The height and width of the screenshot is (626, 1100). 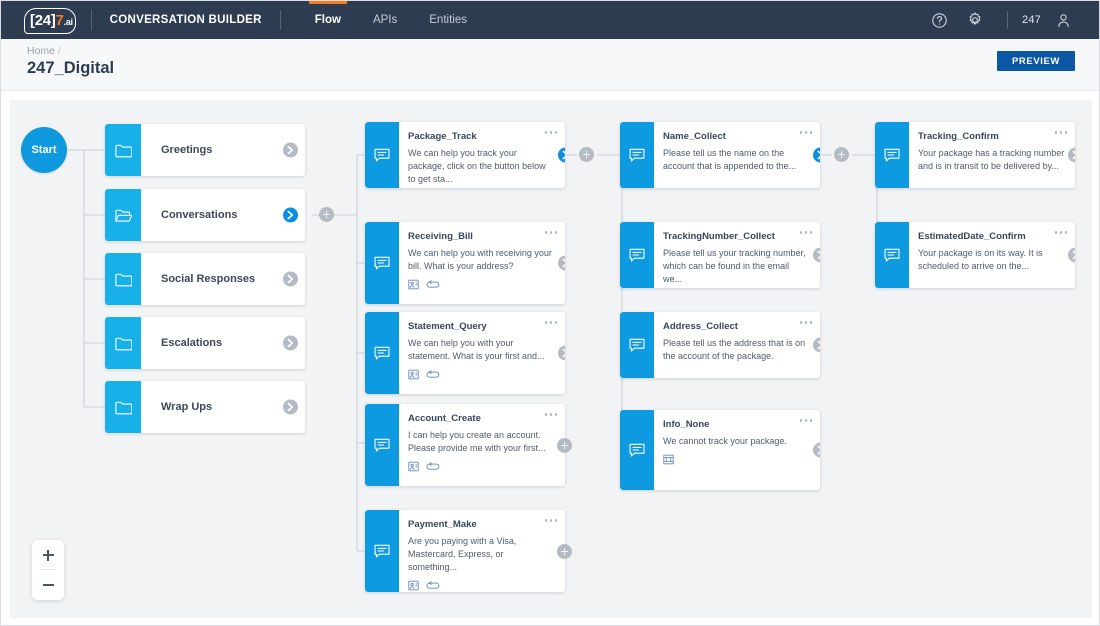 I want to click on question-circle-icon, so click(x=939, y=20).